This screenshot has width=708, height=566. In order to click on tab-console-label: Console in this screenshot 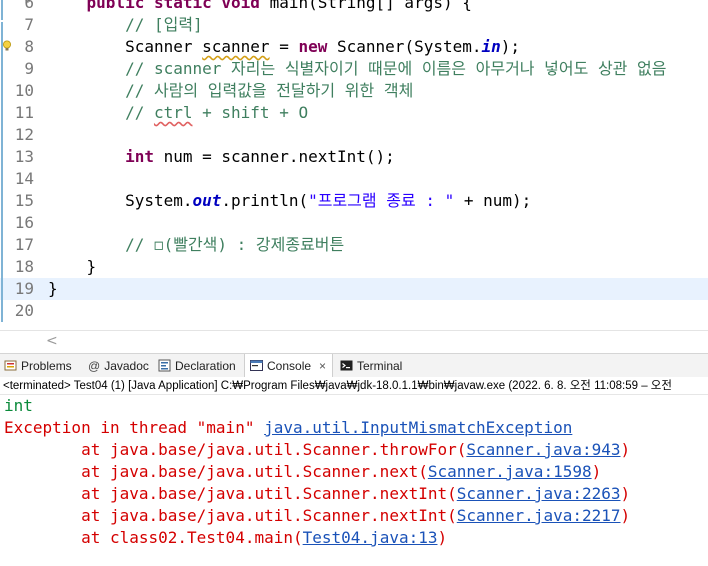, I will do `click(289, 366)`.